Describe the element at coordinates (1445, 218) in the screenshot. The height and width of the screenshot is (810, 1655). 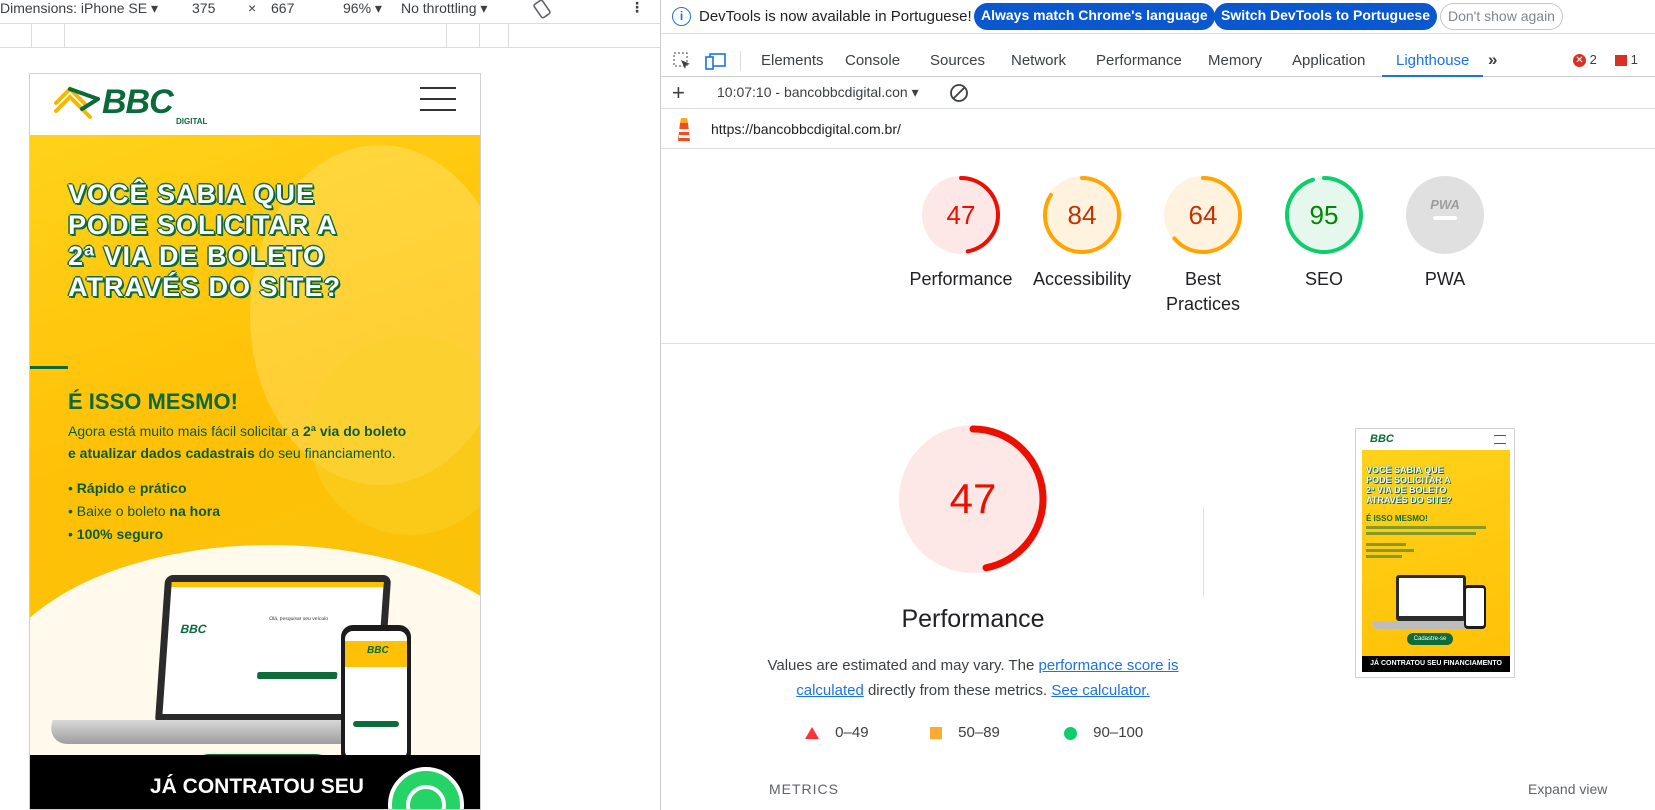
I see `pwa-dash` at that location.